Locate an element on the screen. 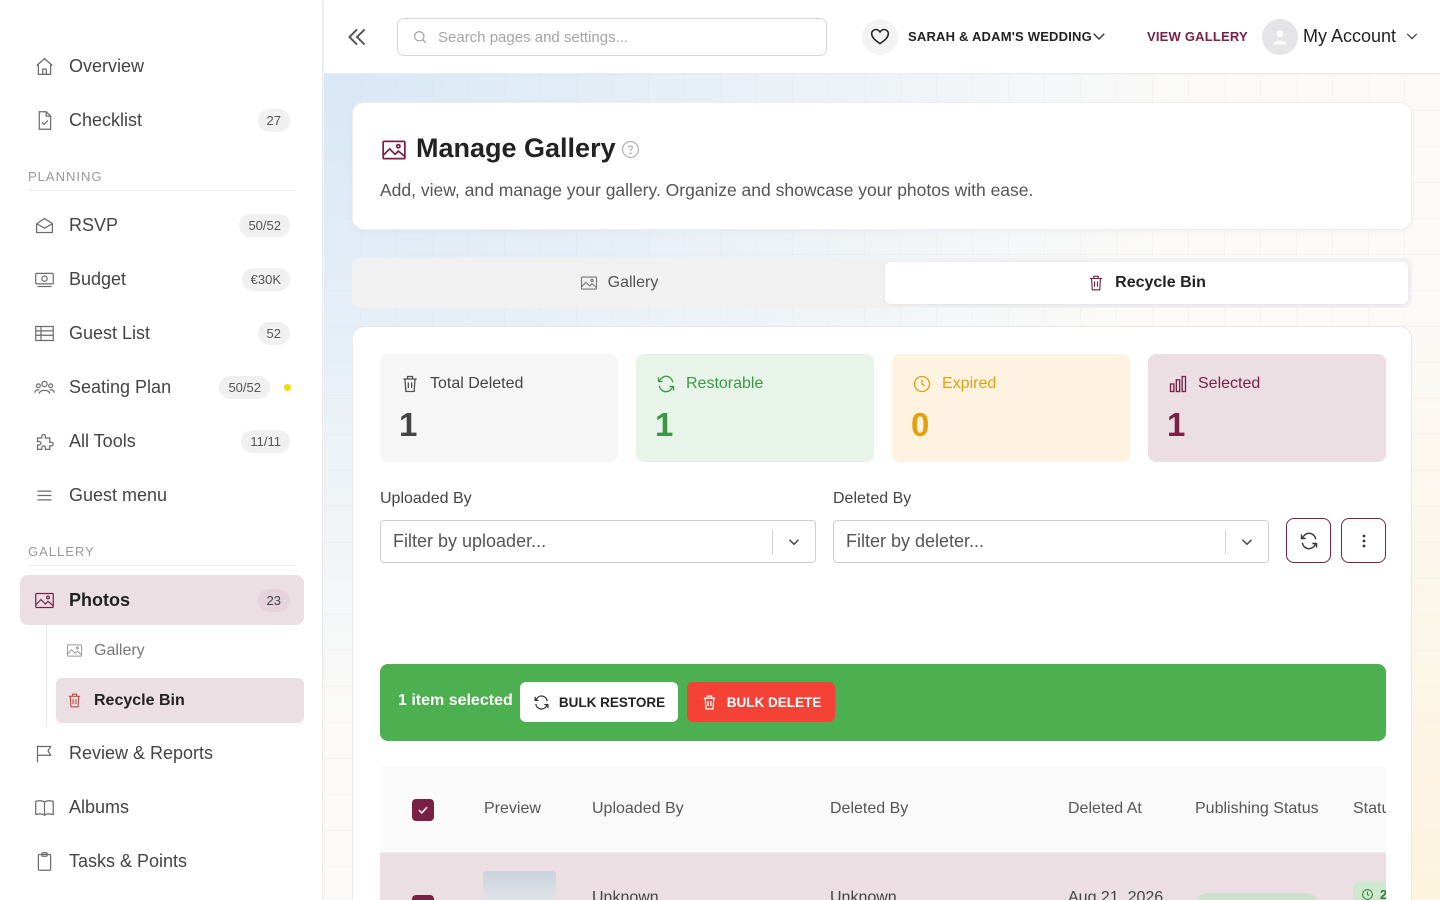 The height and width of the screenshot is (900, 1440). chevrons-left-icon is located at coordinates (357, 37).